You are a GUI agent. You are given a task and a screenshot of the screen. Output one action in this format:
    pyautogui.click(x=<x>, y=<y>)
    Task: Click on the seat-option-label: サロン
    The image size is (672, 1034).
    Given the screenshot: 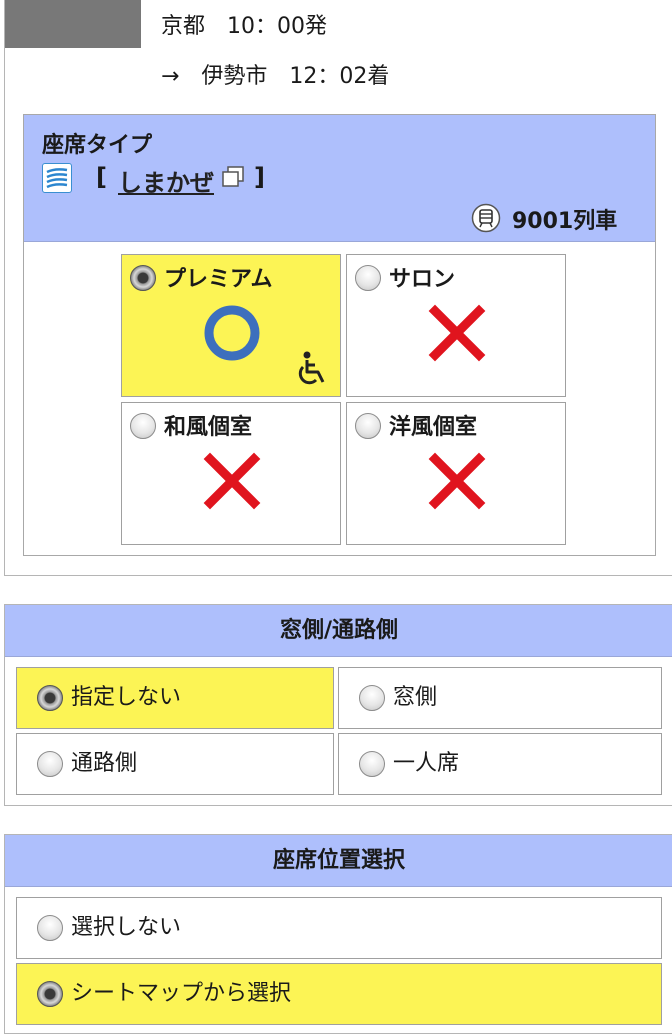 What is the action you would take?
    pyautogui.click(x=422, y=279)
    